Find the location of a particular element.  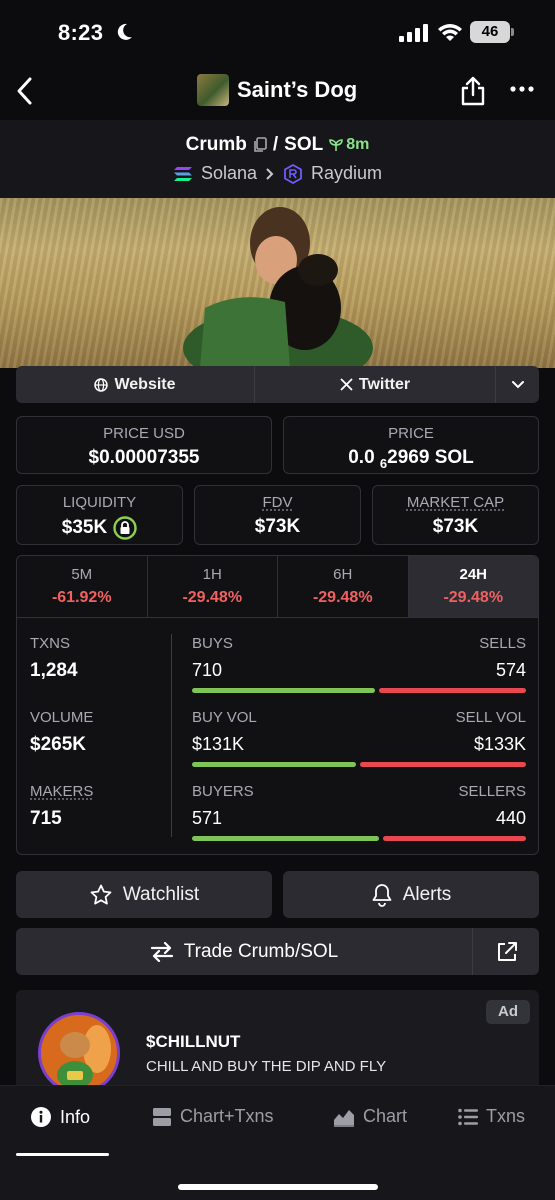

volume-metric: VOLUME $265K is located at coordinates (61, 732).